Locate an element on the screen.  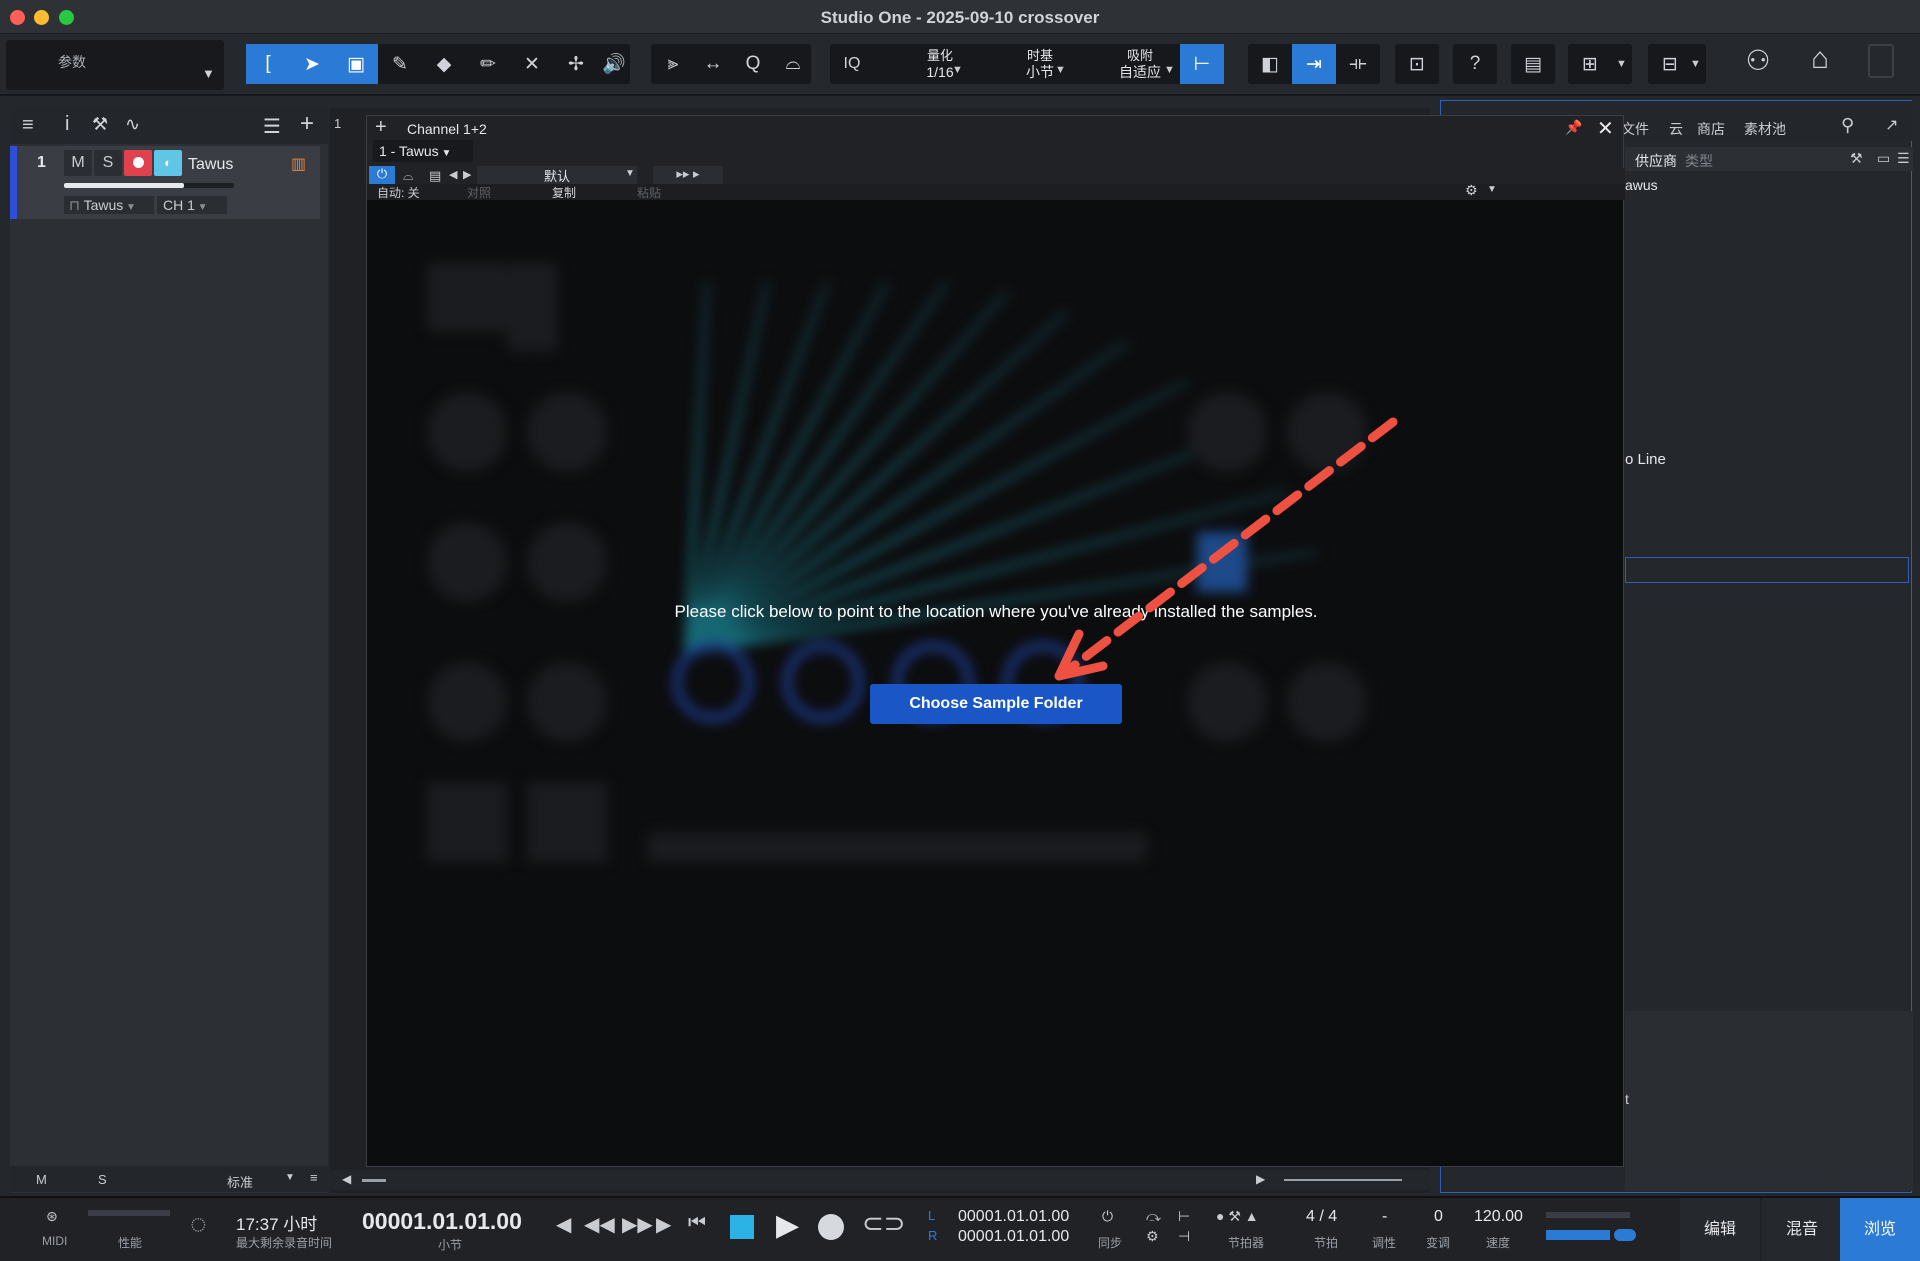
channel-selector: CH 1 ▼ is located at coordinates (192, 205).